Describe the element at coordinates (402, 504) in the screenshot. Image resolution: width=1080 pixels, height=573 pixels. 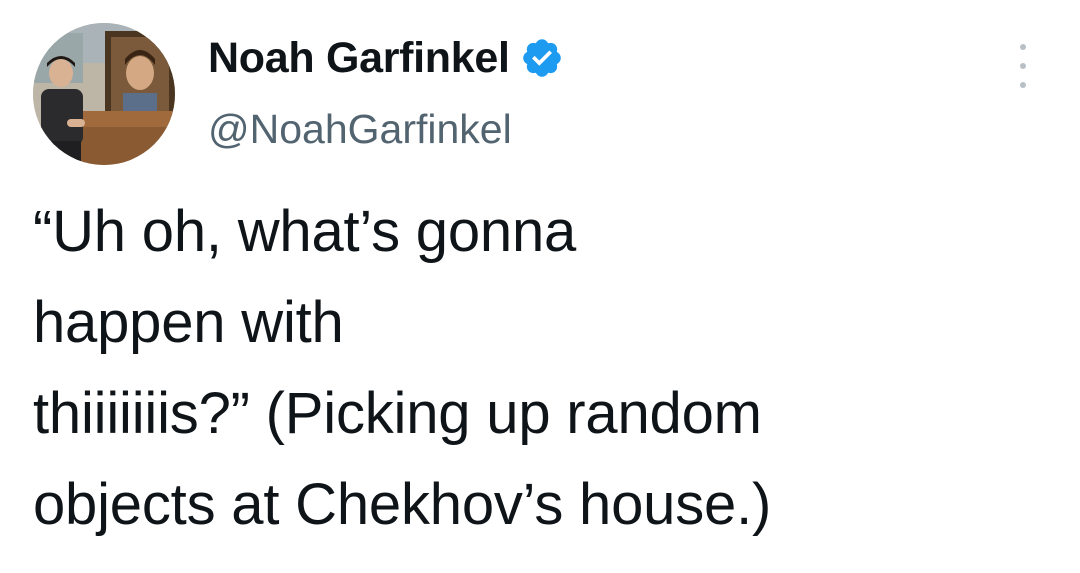
I see `tweet-text-line: objects at Chekhov’s house.)` at that location.